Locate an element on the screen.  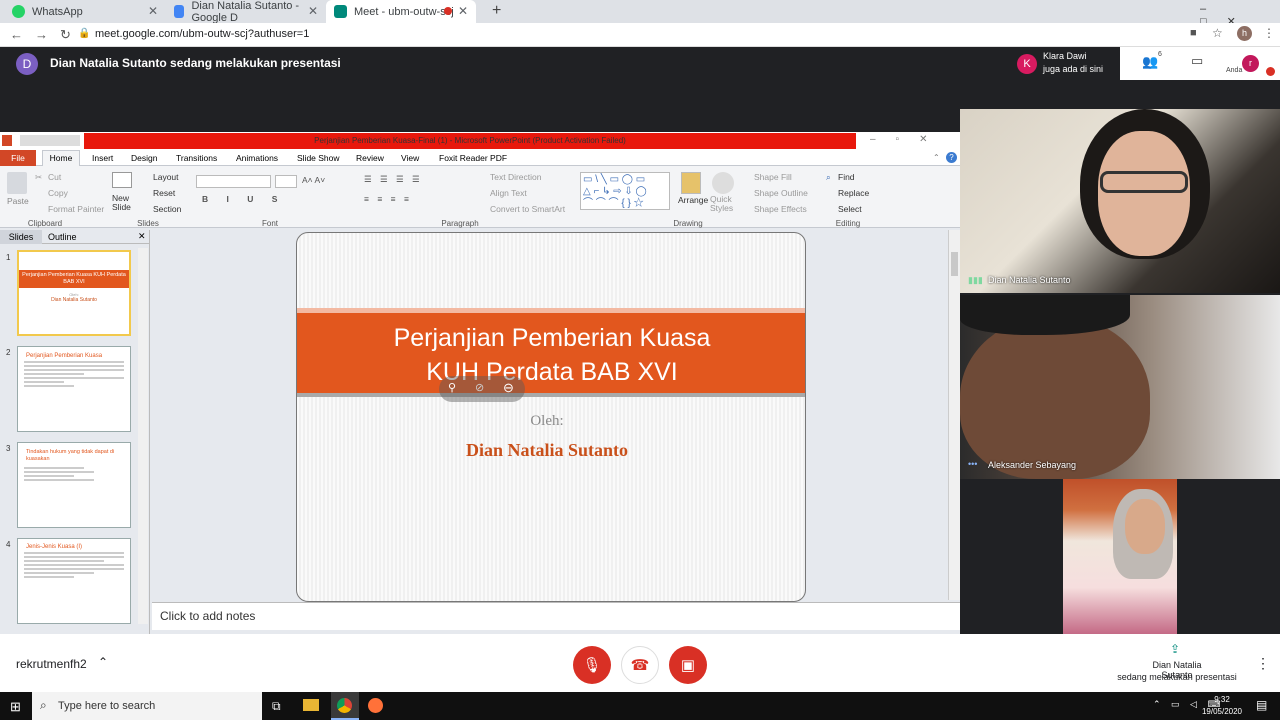
people-icon: 👥 is located at coordinates (1150, 62).